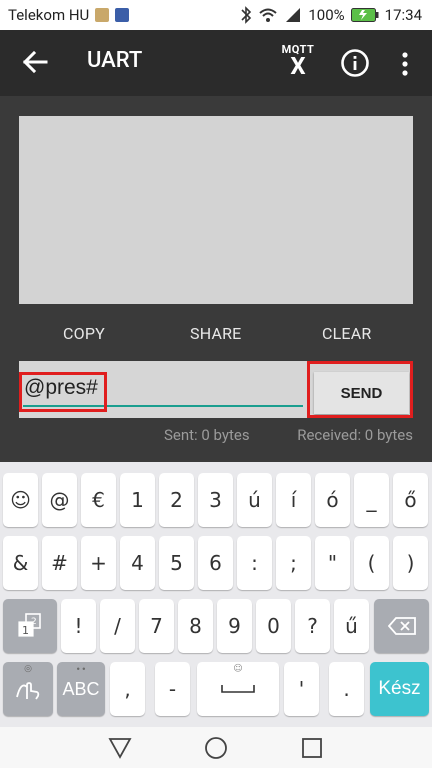  Describe the element at coordinates (34, 622) in the screenshot. I see `svg-text: 2` at that location.